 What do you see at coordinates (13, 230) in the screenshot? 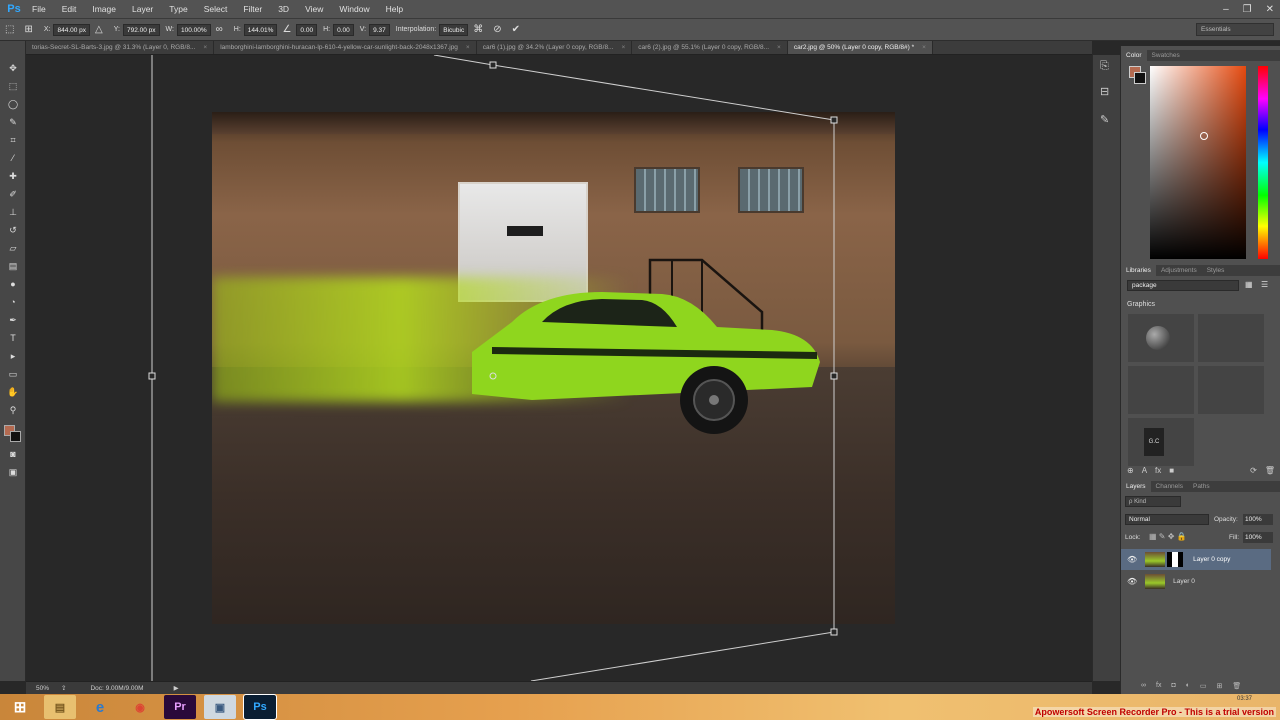
I see `history-brush-tool-icon: ↺` at bounding box center [13, 230].